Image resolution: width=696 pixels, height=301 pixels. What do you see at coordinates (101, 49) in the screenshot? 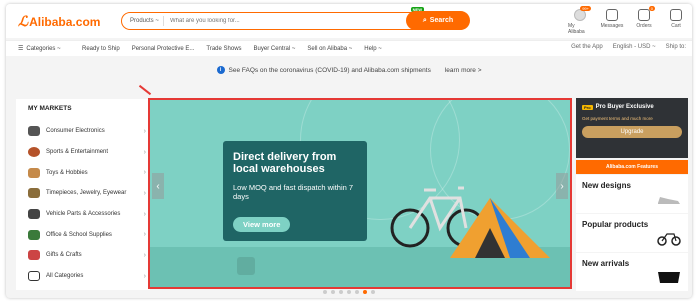
I see `nav-item-ready-to-ship: Ready to Ship` at bounding box center [101, 49].